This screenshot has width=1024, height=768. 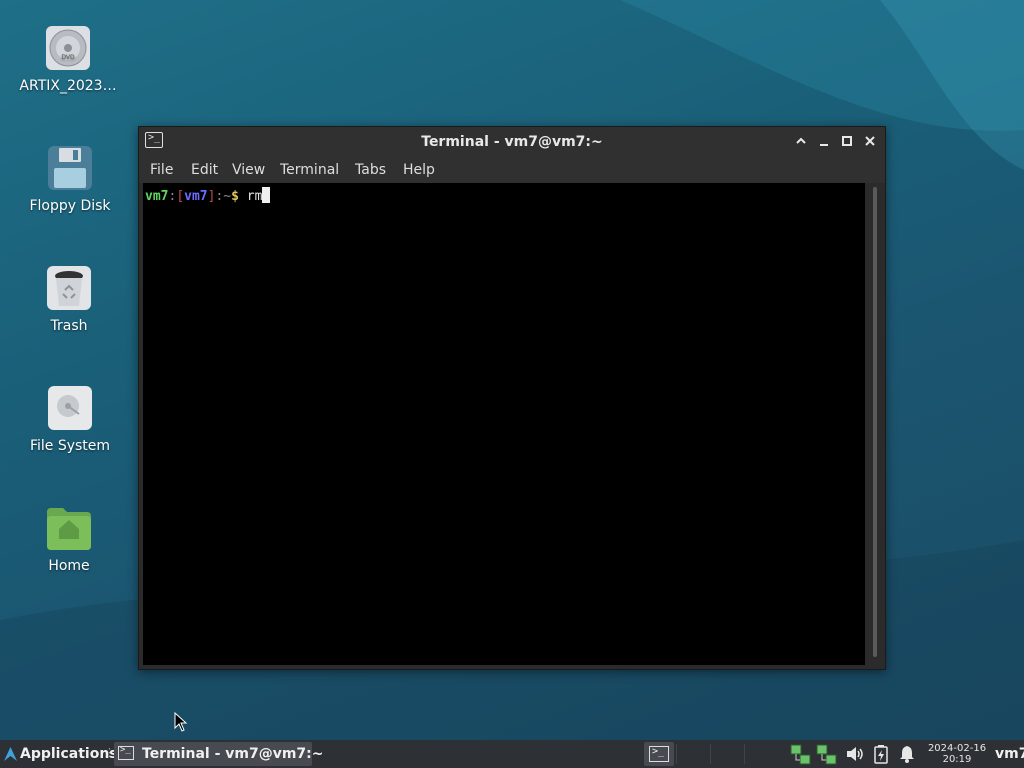 I want to click on desktop-icon-label: Home, so click(x=69, y=566).